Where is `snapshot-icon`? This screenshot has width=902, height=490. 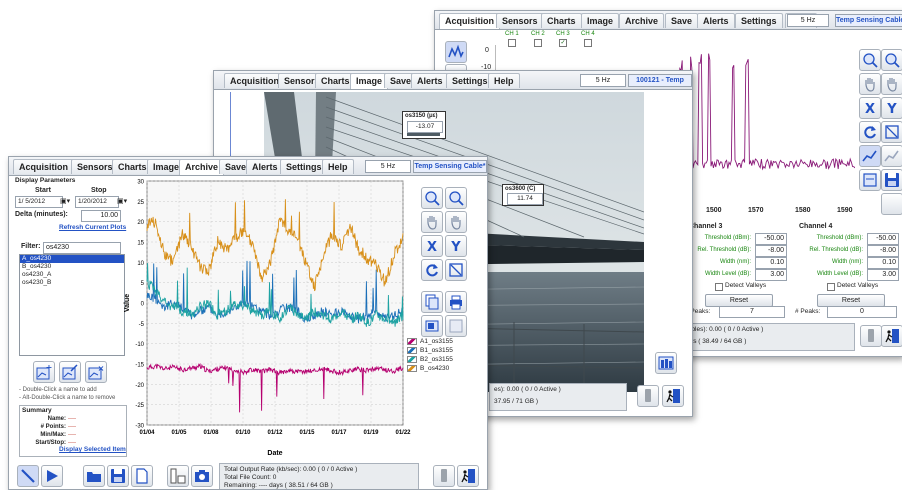 snapshot-icon is located at coordinates (432, 326).